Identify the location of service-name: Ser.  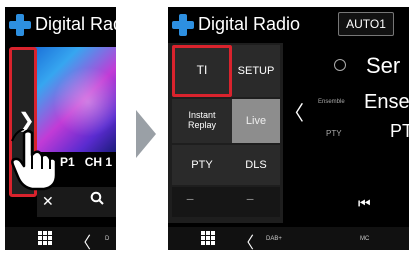
(383, 65).